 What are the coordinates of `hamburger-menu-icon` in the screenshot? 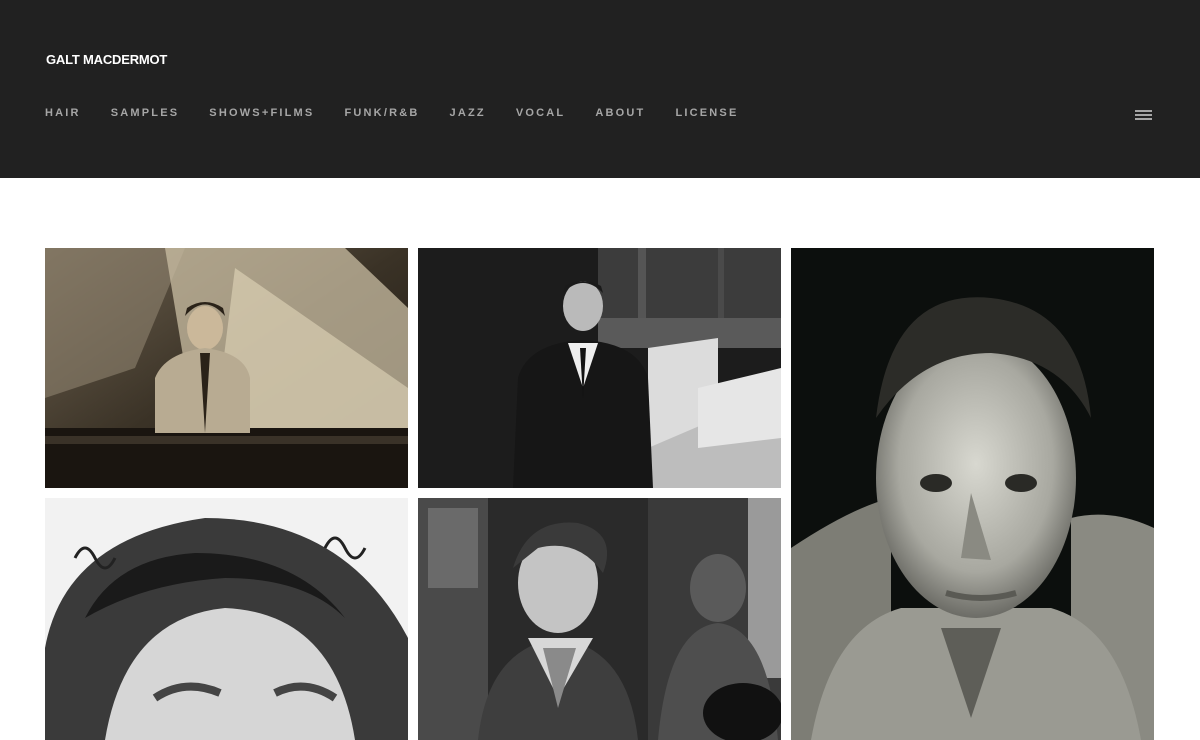 It's located at (1143, 116).